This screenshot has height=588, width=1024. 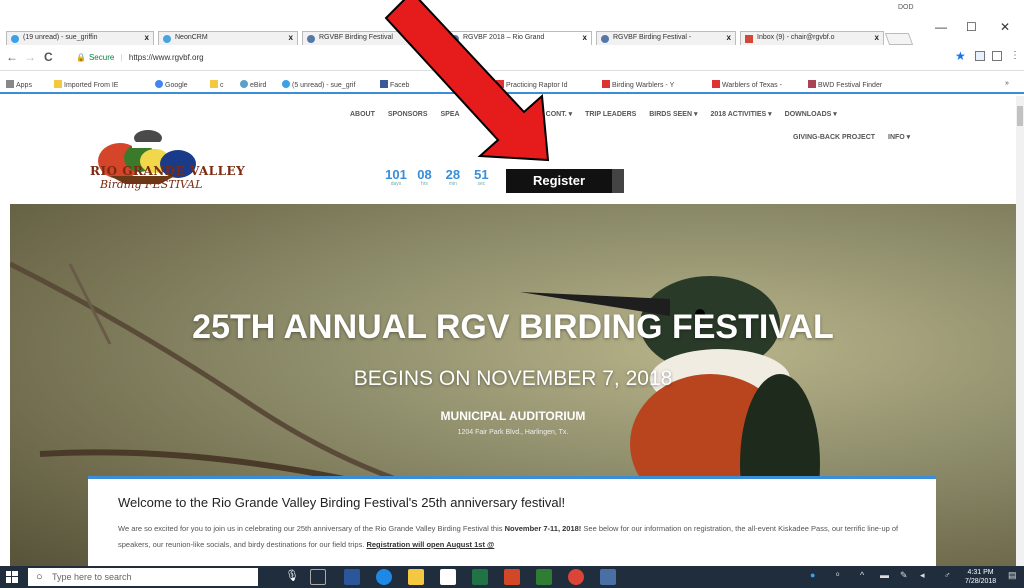 What do you see at coordinates (638, 84) in the screenshot?
I see `bookmark-youtube: Birding Warblers - Y` at bounding box center [638, 84].